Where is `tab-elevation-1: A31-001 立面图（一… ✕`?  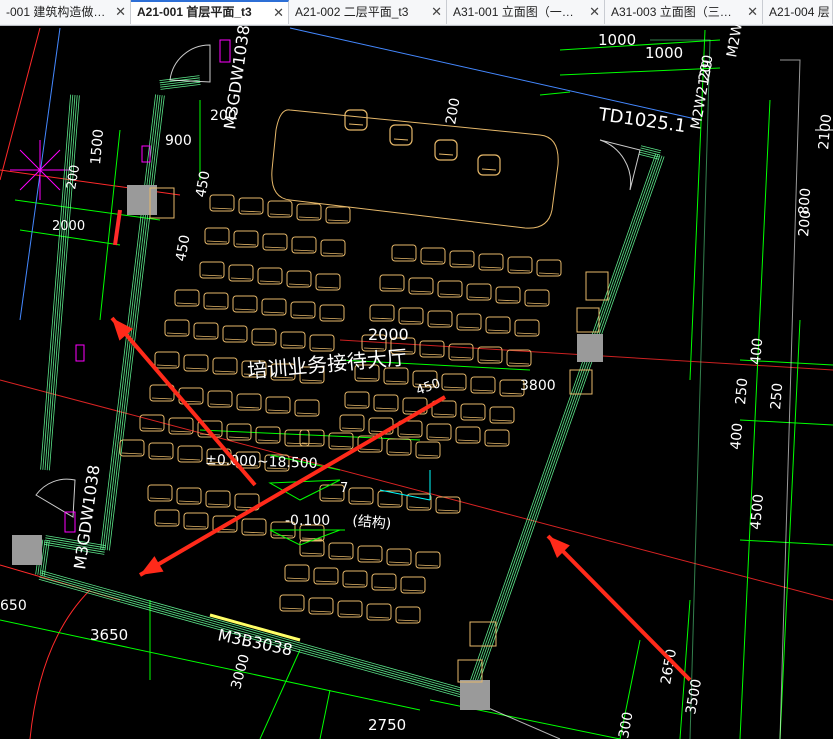
tab-elevation-1: A31-001 立面图（一… ✕ is located at coordinates (526, 12).